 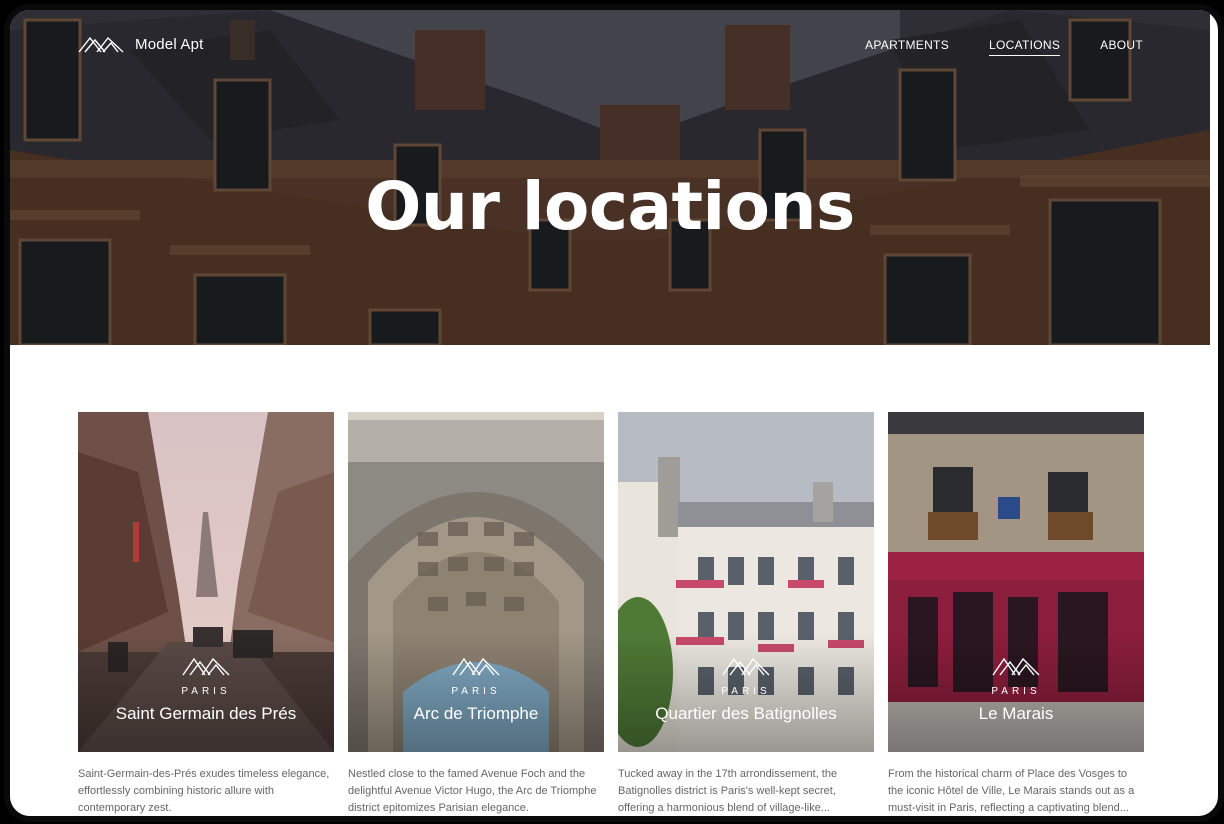 I want to click on nav-link-about: ABOUT, so click(x=1121, y=47).